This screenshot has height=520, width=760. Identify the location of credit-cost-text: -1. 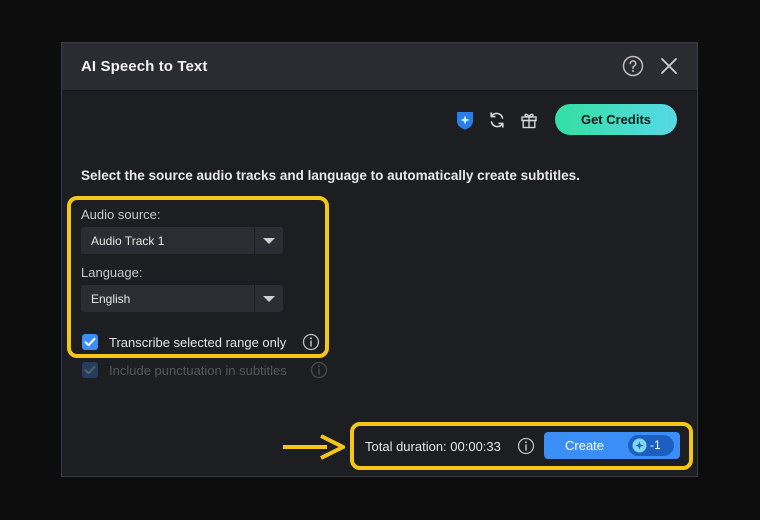
(655, 445).